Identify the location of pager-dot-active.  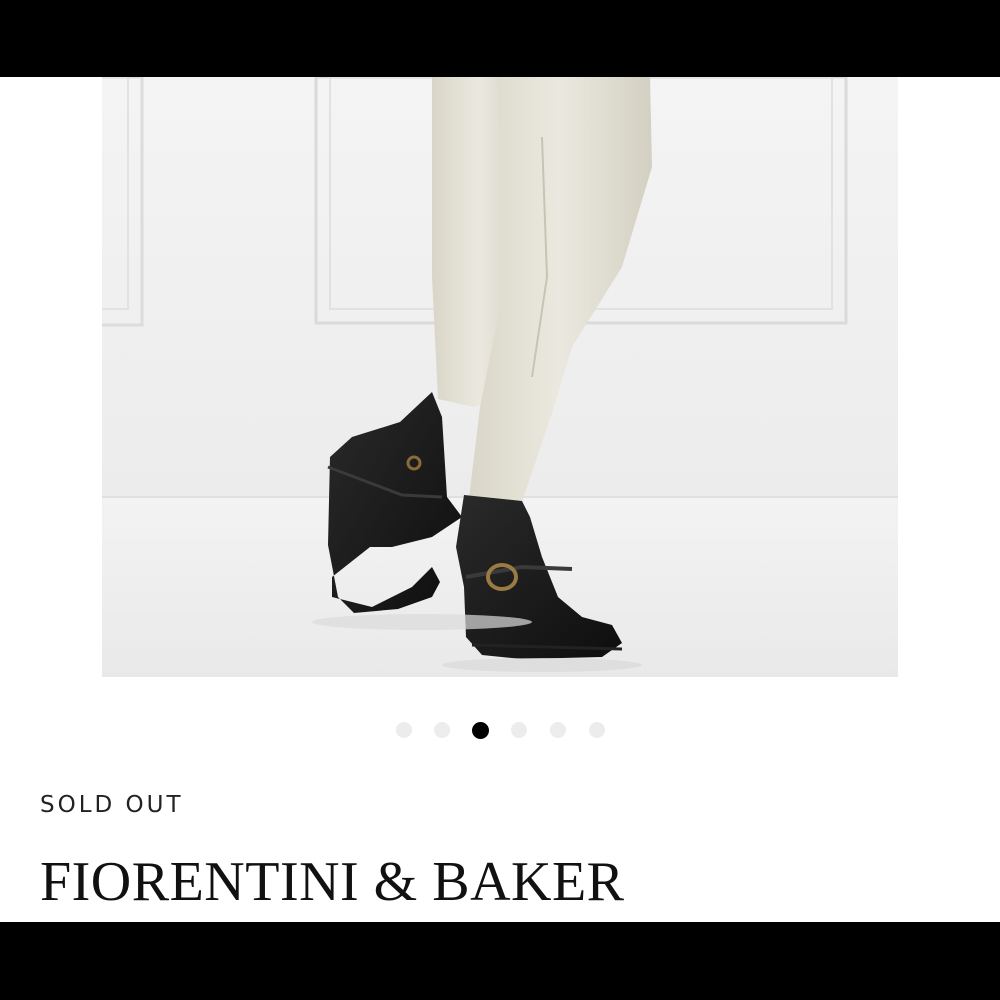
(480, 730).